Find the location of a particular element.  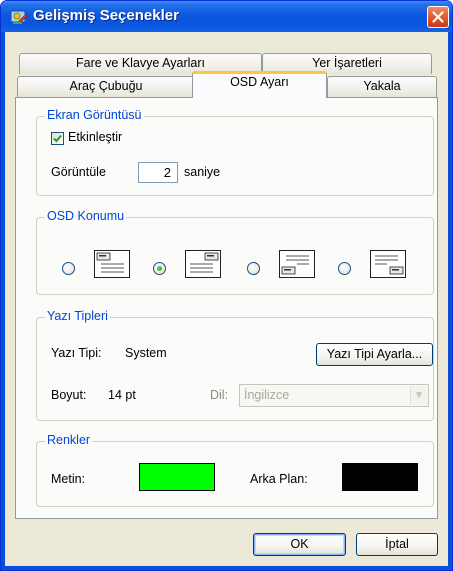

enable-checkbox is located at coordinates (57, 138).